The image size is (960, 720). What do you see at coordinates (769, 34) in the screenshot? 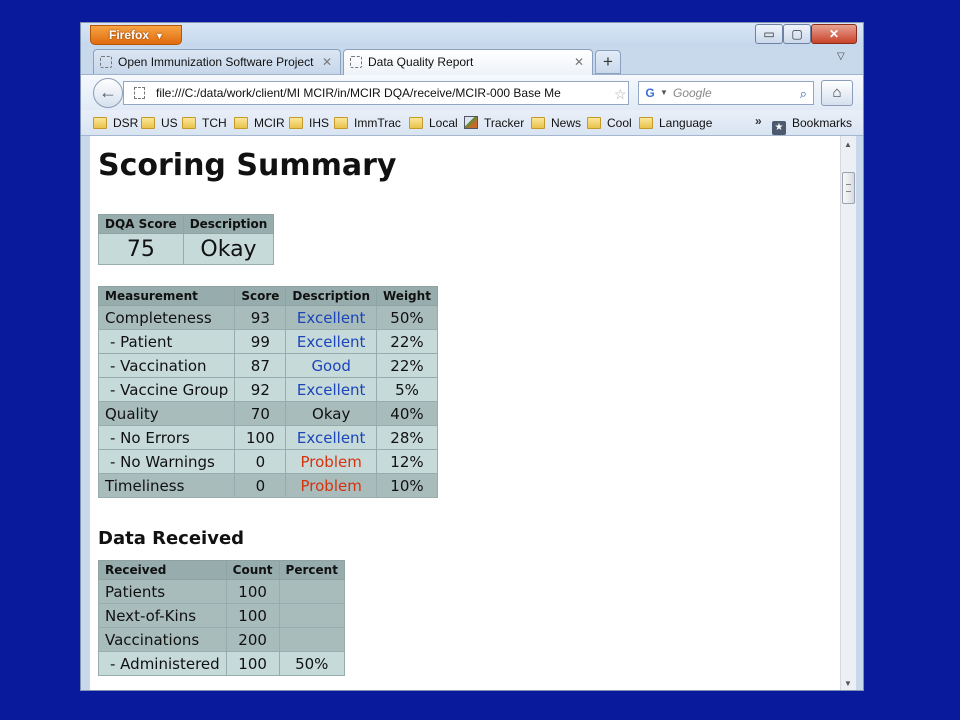
I see `minimize-button: ▭` at bounding box center [769, 34].